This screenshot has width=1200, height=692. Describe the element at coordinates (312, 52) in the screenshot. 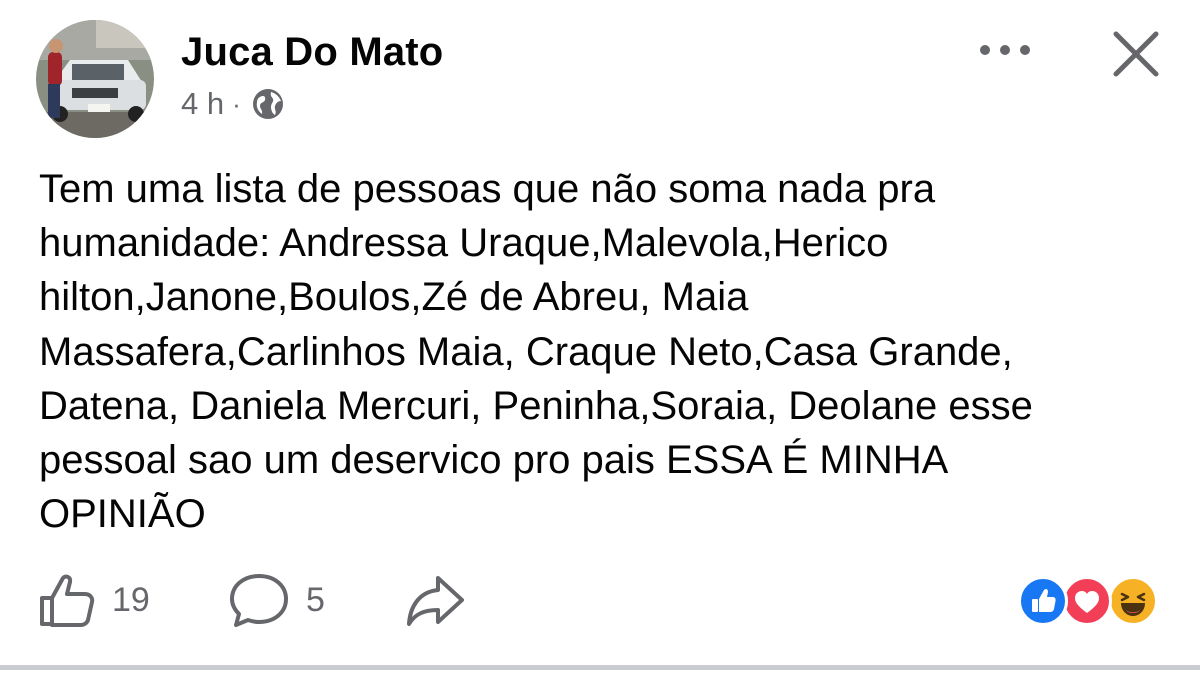

I see `author-name: Juca Do Mato` at that location.